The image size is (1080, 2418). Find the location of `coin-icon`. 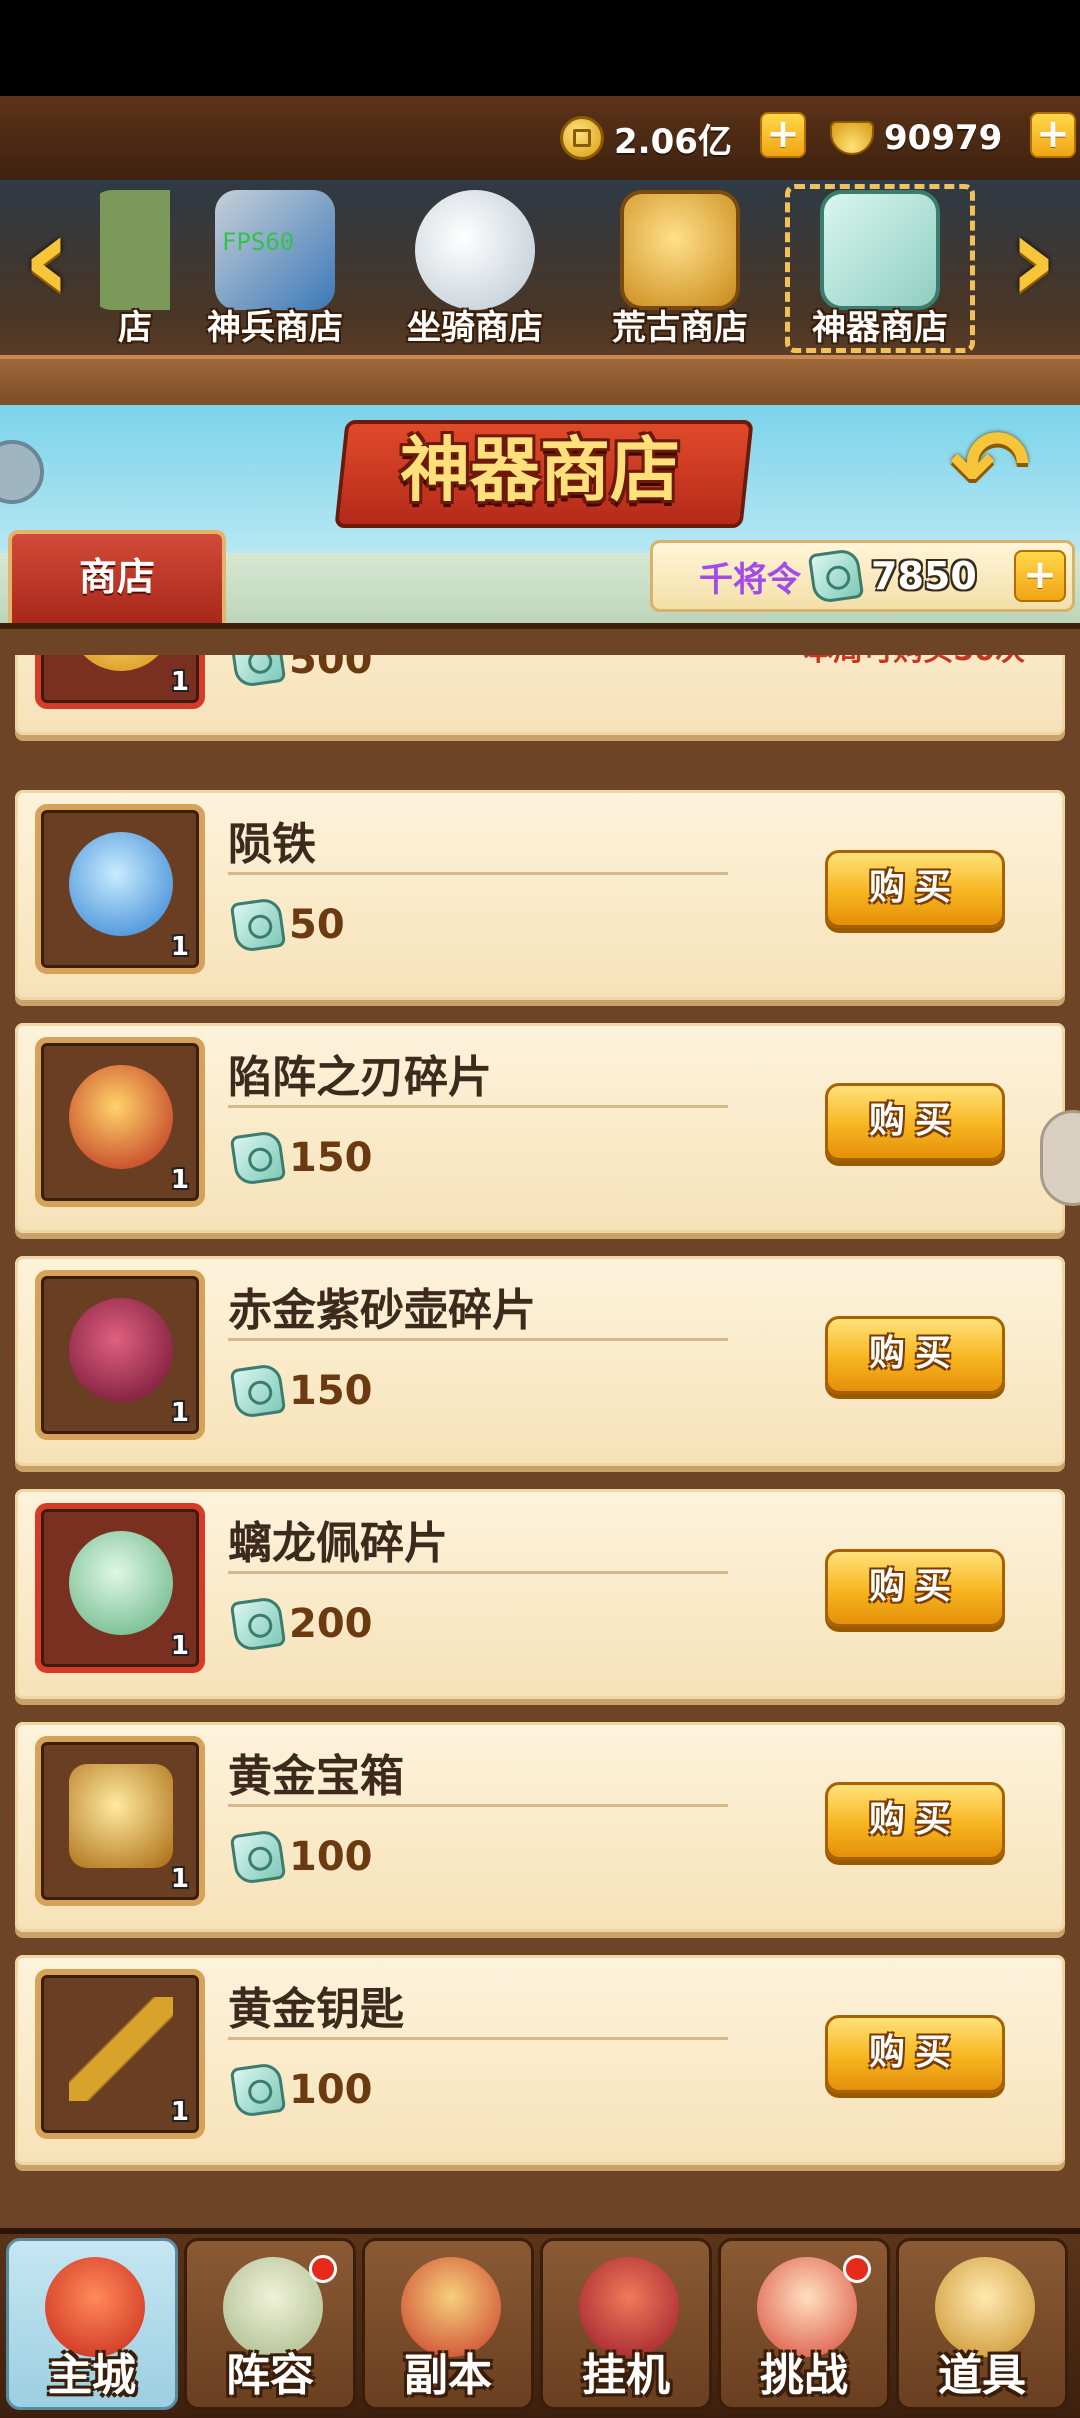

coin-icon is located at coordinates (582, 138).